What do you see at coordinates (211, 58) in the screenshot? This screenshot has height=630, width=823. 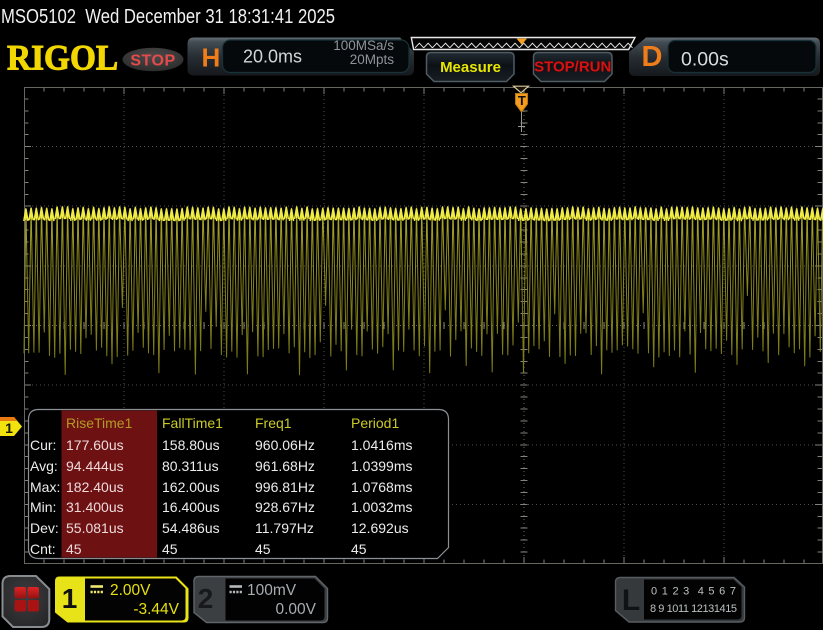 I see `svg-text: H` at bounding box center [211, 58].